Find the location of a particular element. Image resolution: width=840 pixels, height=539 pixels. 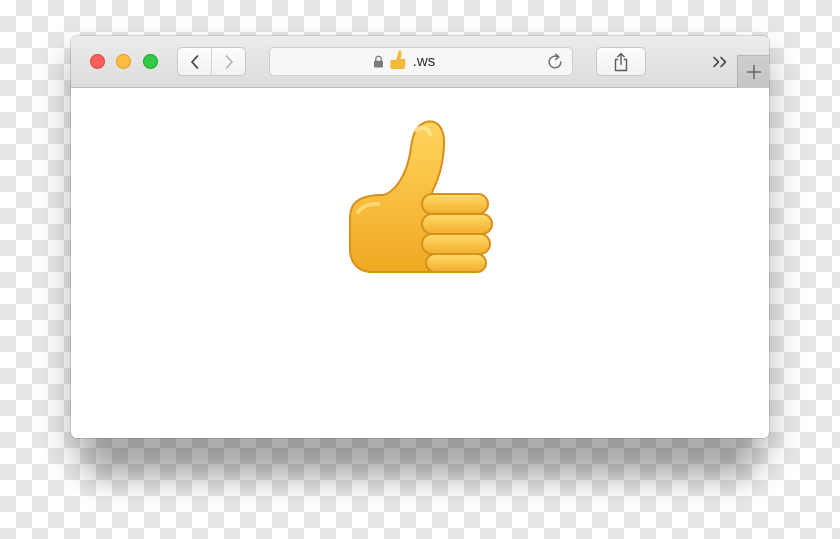

chevron-right-icon is located at coordinates (229, 61).